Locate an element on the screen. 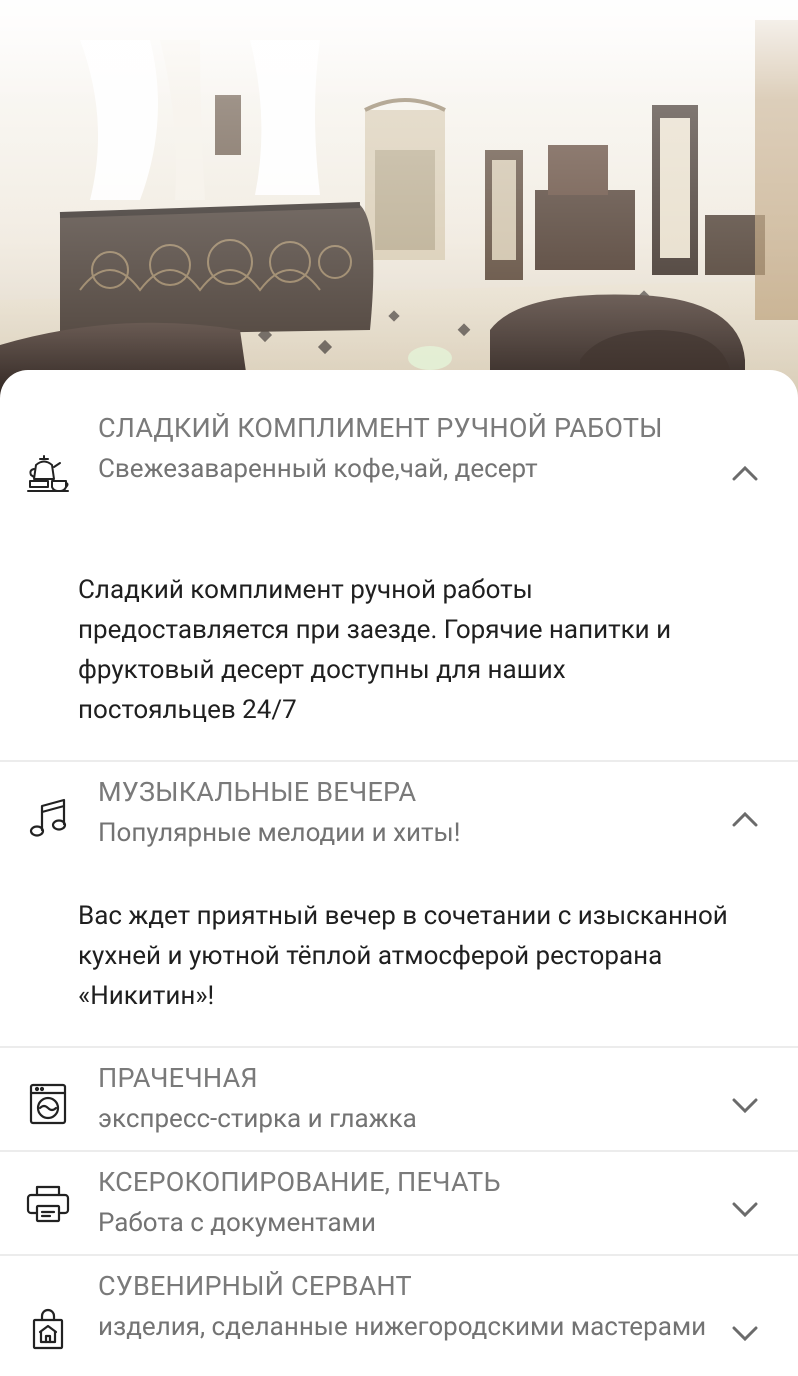  service-title: СЛАДКИЙ КОМПЛИМЕНТ РУЧНОЙ РАБОТЫ is located at coordinates (380, 428).